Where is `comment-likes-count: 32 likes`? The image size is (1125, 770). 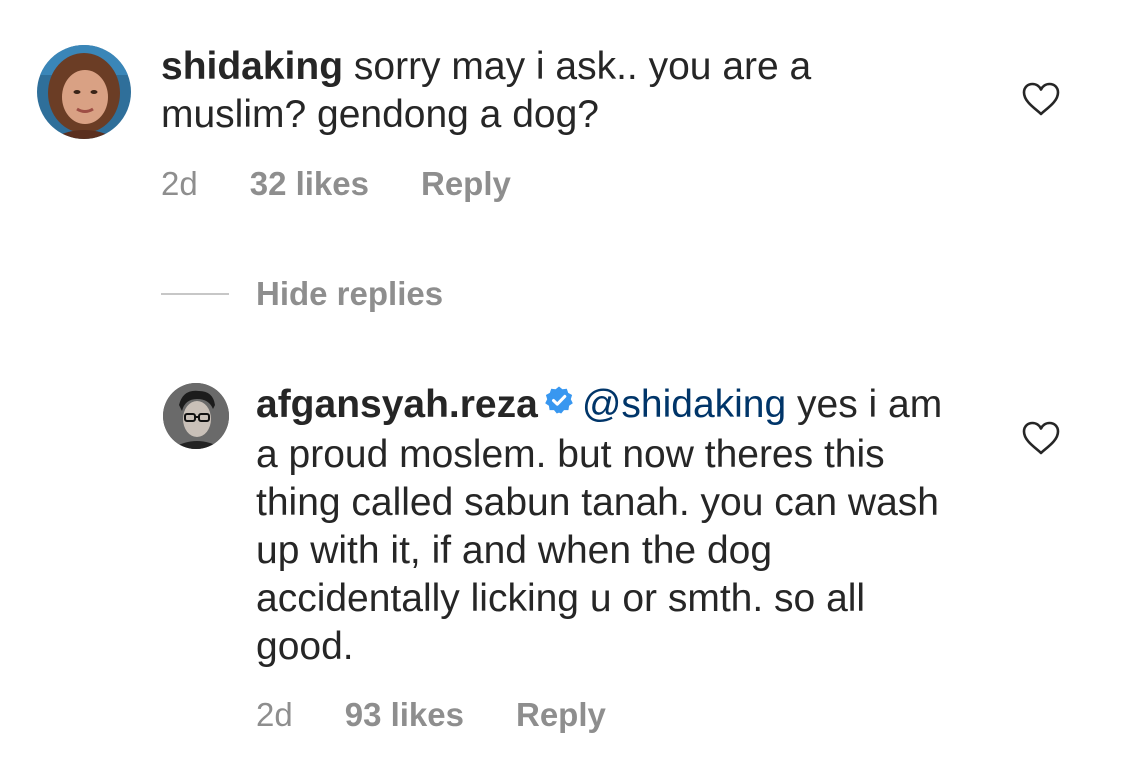 comment-likes-count: 32 likes is located at coordinates (309, 184).